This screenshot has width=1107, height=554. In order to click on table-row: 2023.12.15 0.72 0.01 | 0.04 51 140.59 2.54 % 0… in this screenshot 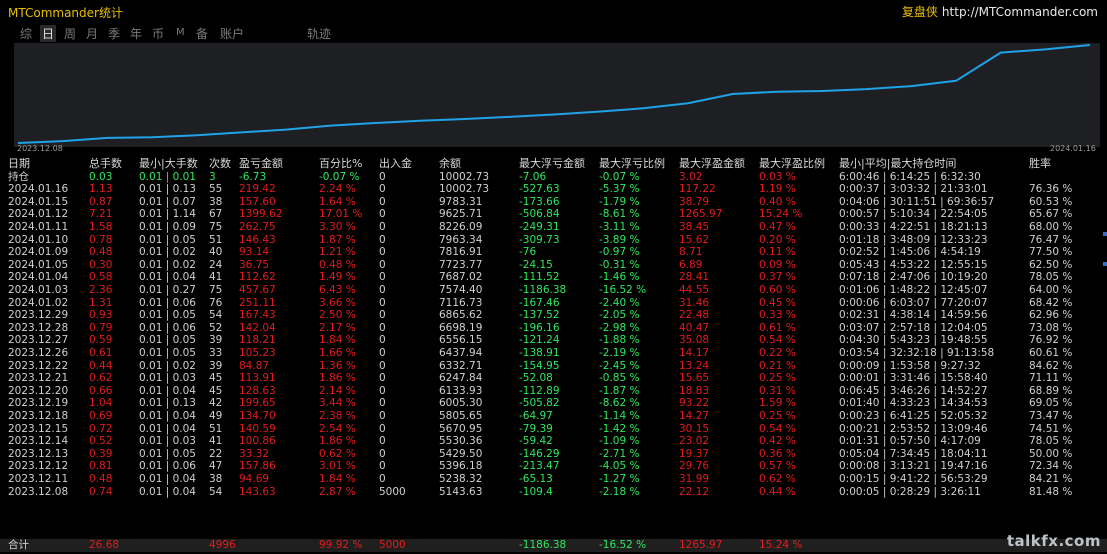, I will do `click(553, 429)`.